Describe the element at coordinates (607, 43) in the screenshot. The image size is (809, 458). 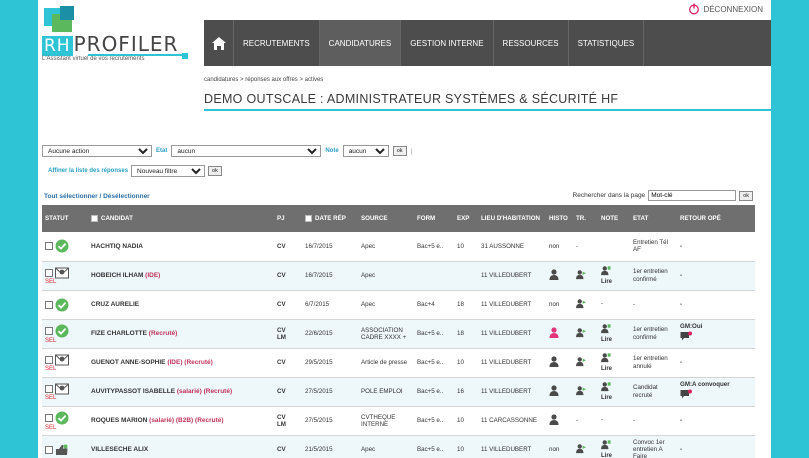
I see `nav-statistiques: STATISTIQUES` at that location.